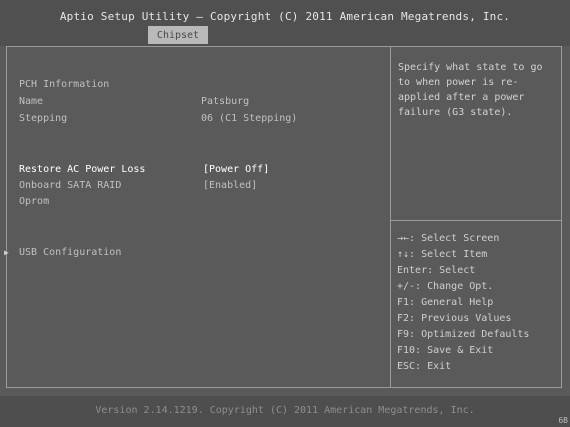 This screenshot has height=427, width=570. What do you see at coordinates (476, 220) in the screenshot?
I see `help-divider` at bounding box center [476, 220].